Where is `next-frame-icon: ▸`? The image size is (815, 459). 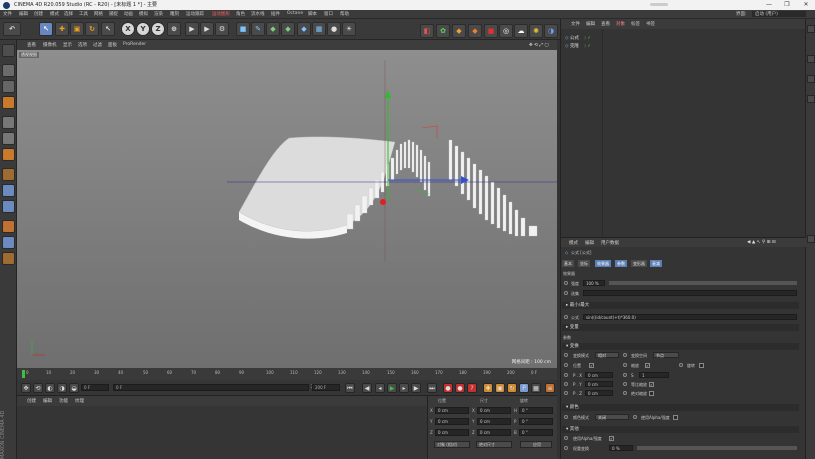
next-frame-icon: ▸ is located at coordinates (404, 388).